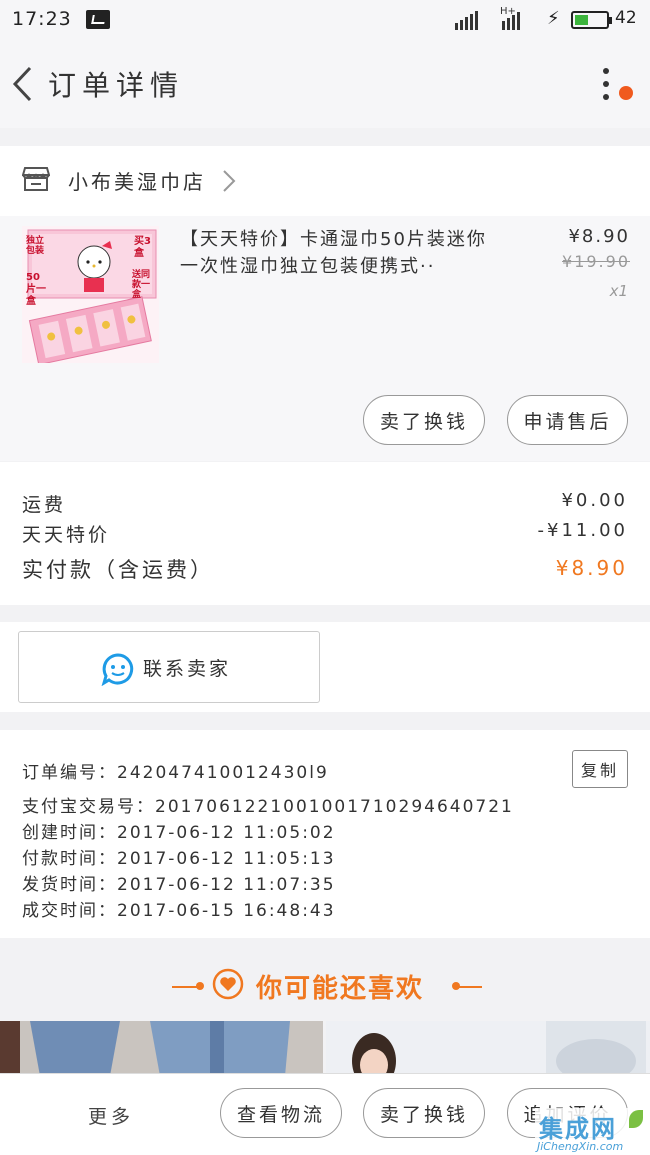 The height and width of the screenshot is (1155, 650). What do you see at coordinates (600, 769) in the screenshot?
I see `copy-button: 复制` at bounding box center [600, 769].